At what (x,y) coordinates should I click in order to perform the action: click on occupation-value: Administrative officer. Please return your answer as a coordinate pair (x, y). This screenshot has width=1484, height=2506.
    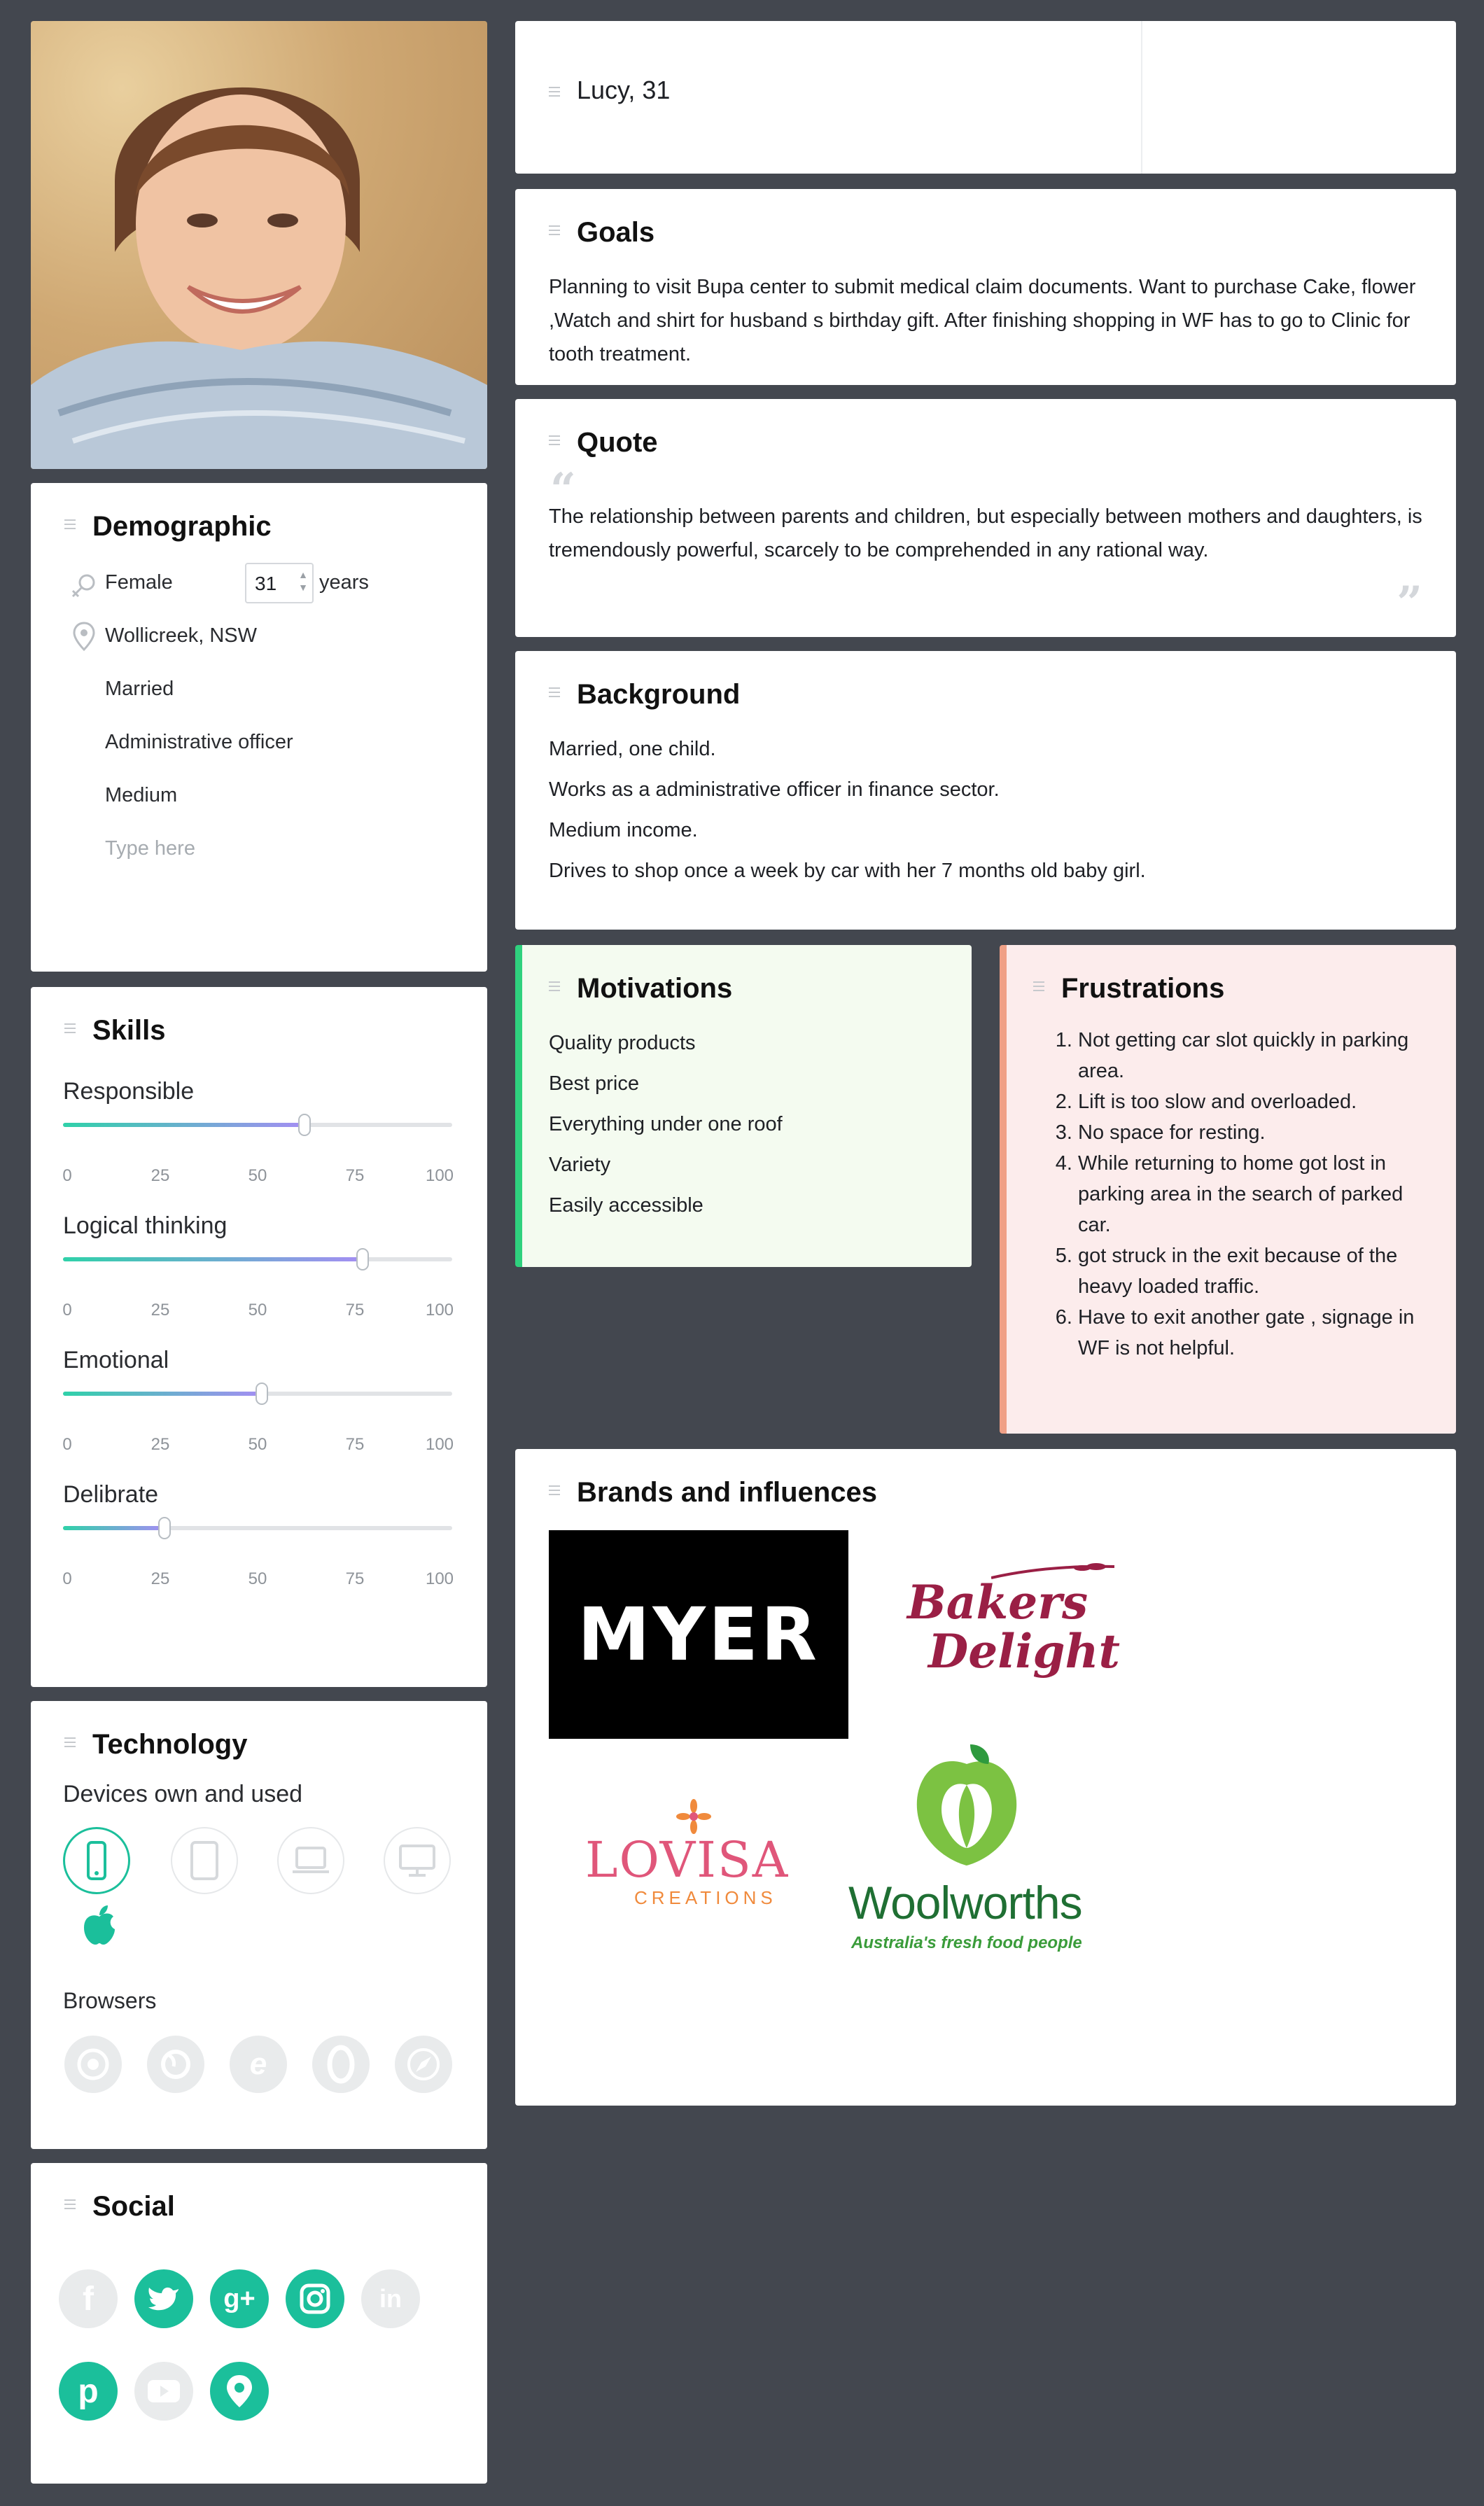
    Looking at the image, I should click on (199, 742).